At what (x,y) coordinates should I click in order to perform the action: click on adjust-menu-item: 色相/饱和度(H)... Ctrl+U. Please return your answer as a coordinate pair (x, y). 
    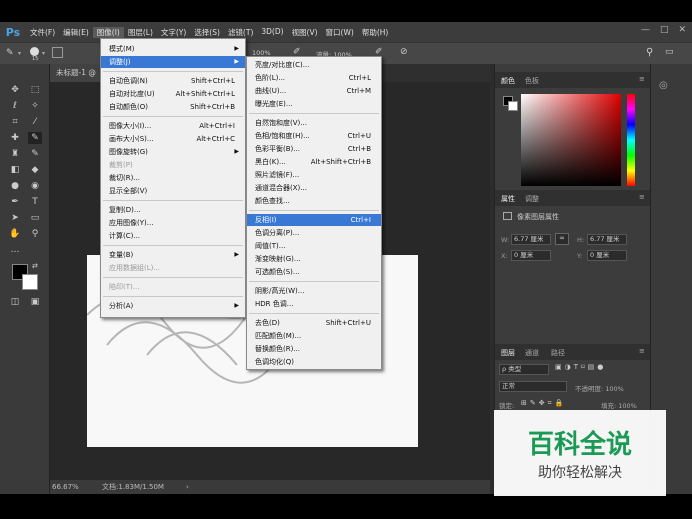
    Looking at the image, I should click on (314, 136).